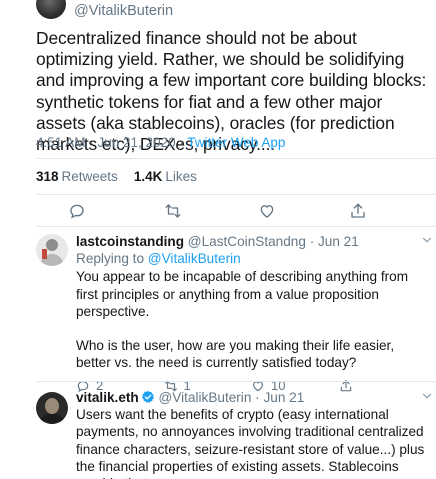 The width and height of the screenshot is (436, 479). I want to click on like-icon, so click(267, 211).